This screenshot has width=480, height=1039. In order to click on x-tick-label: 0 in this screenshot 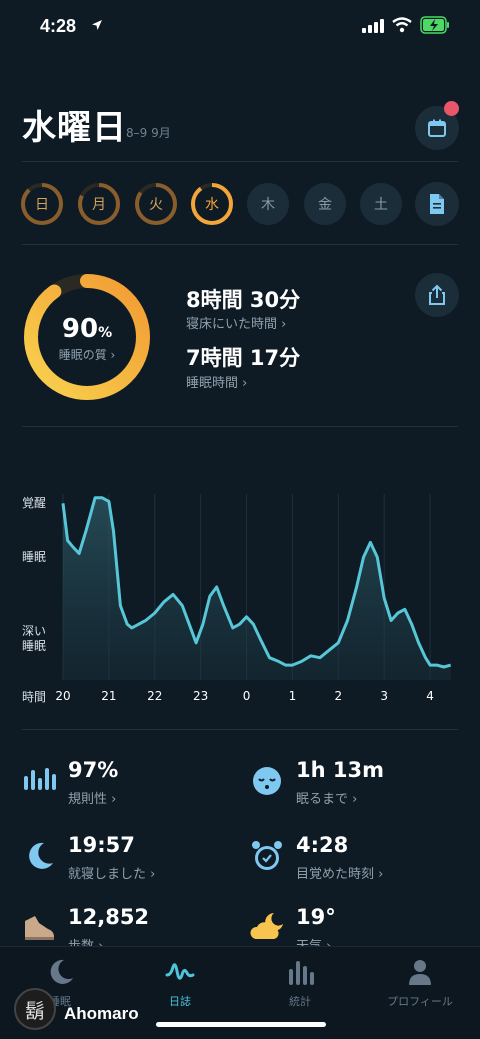, I will do `click(247, 696)`.